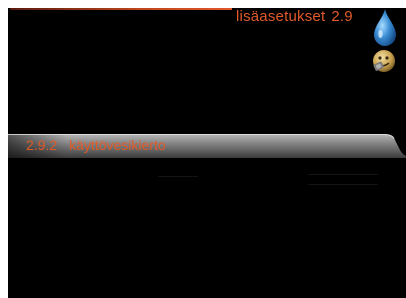 This screenshot has width=406, height=298. Describe the element at coordinates (207, 145) in the screenshot. I see `menu-item-kayttovesikierto: 2.9.2 käyttövesikierto` at that location.